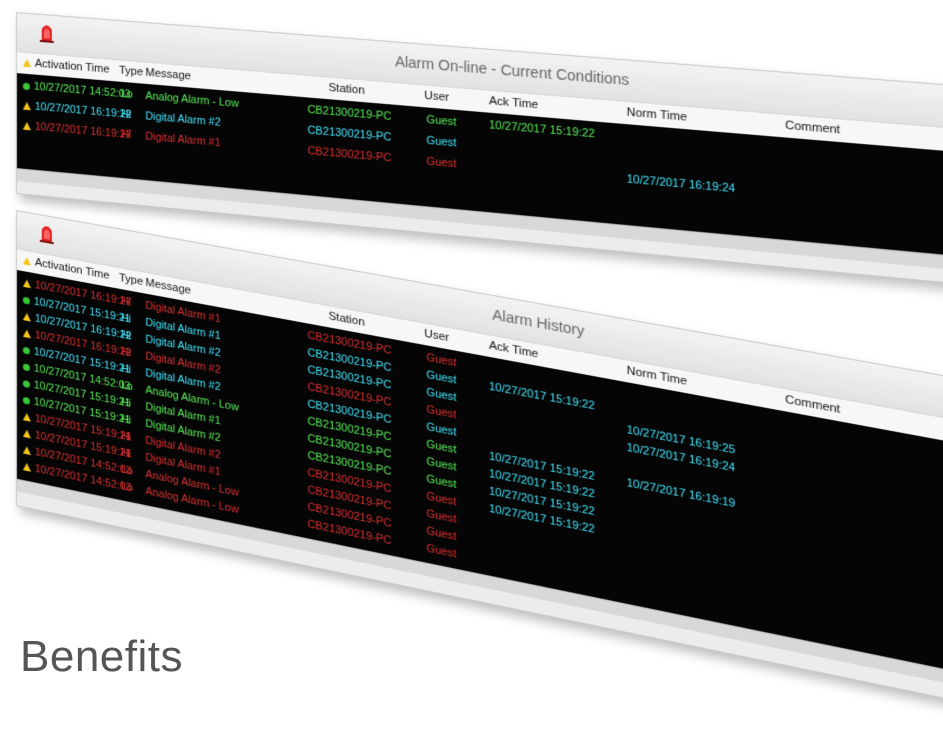 The width and height of the screenshot is (943, 735). Describe the element at coordinates (66, 66) in the screenshot. I see `column-activation-time: Activation Time` at that location.